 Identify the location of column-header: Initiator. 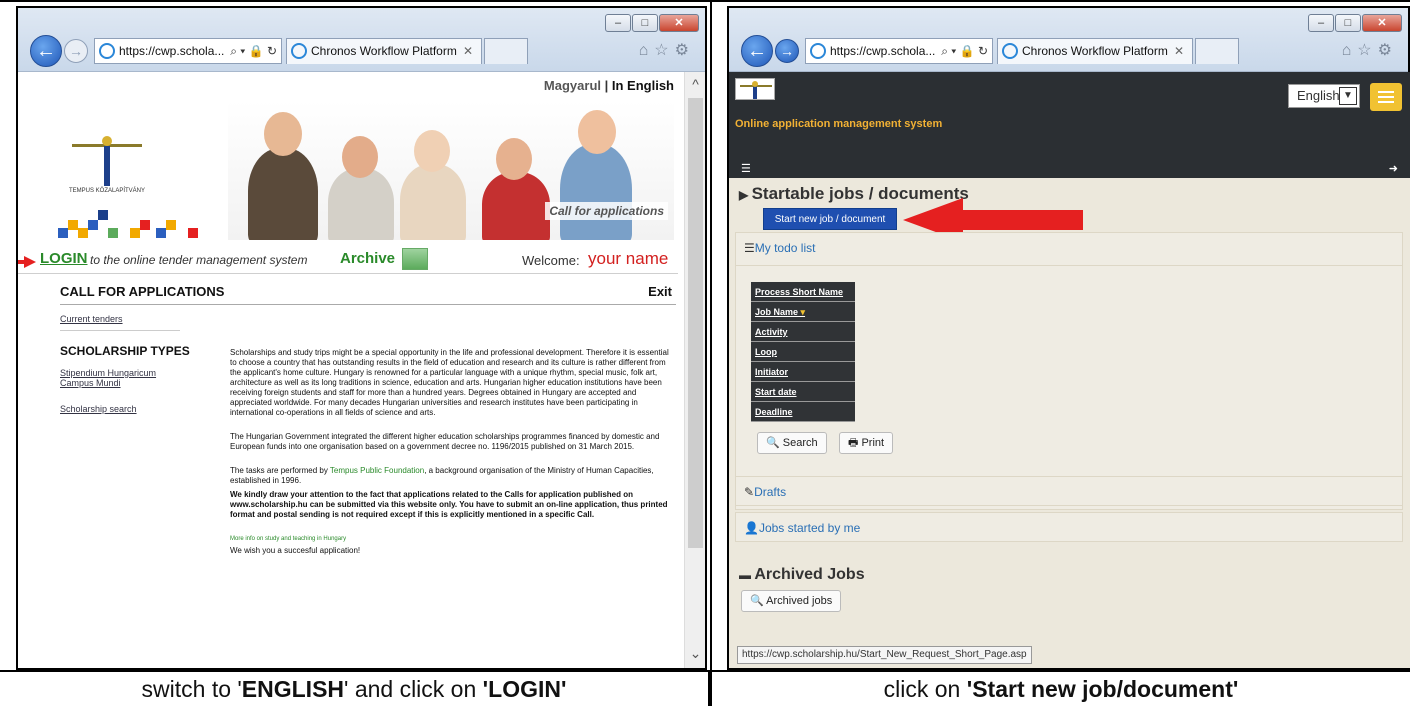
(803, 372).